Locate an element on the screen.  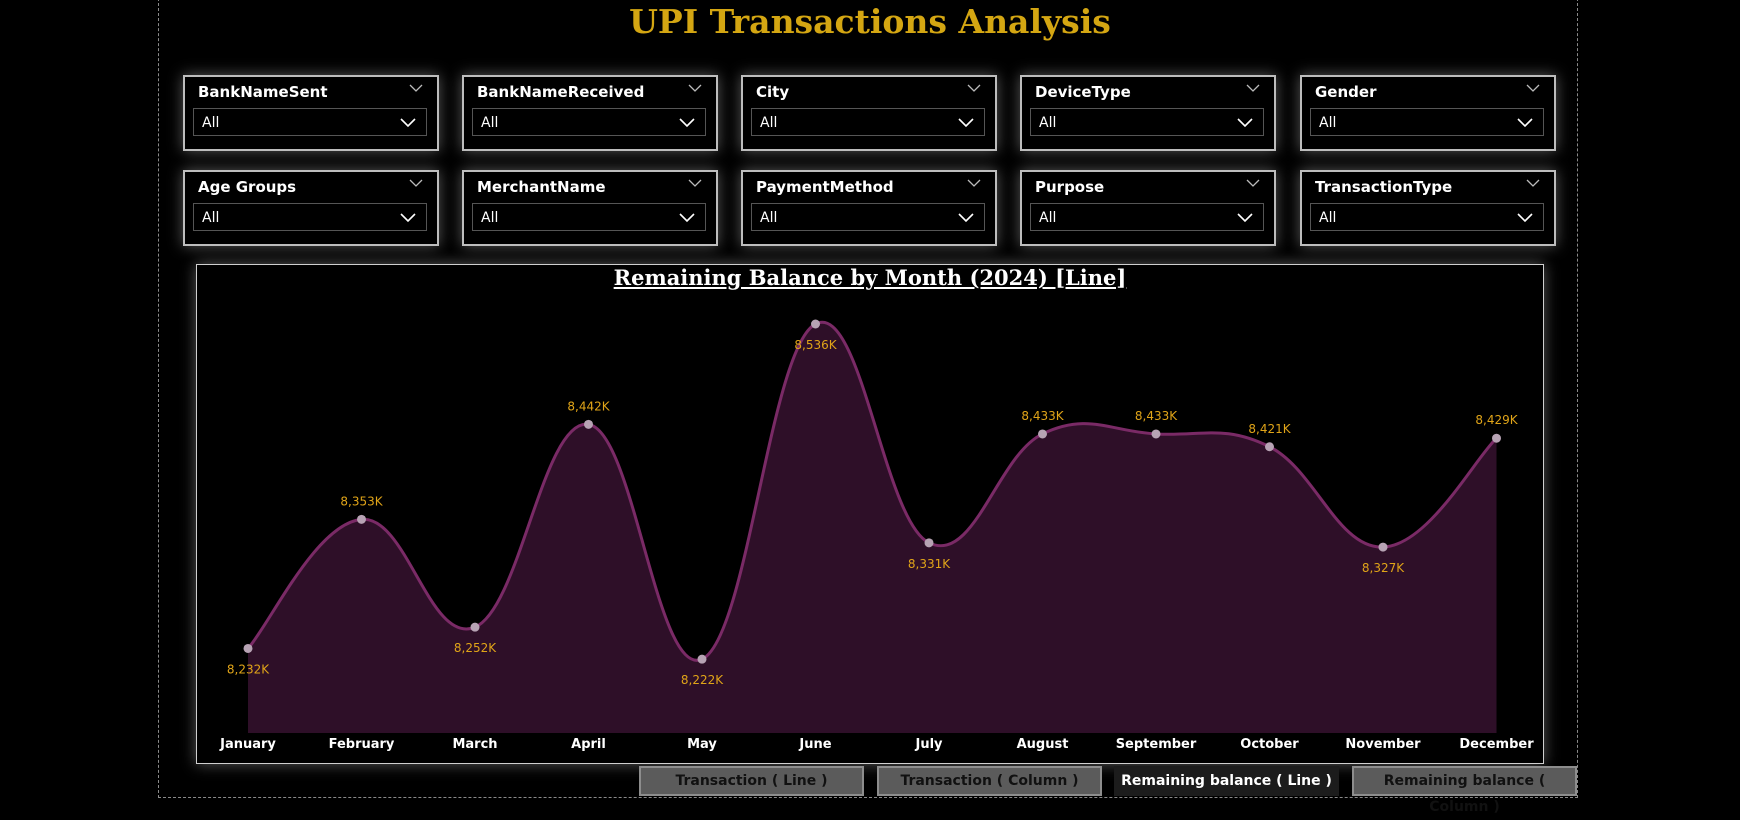
slicer-label: PaymentMethod is located at coordinates (825, 187).